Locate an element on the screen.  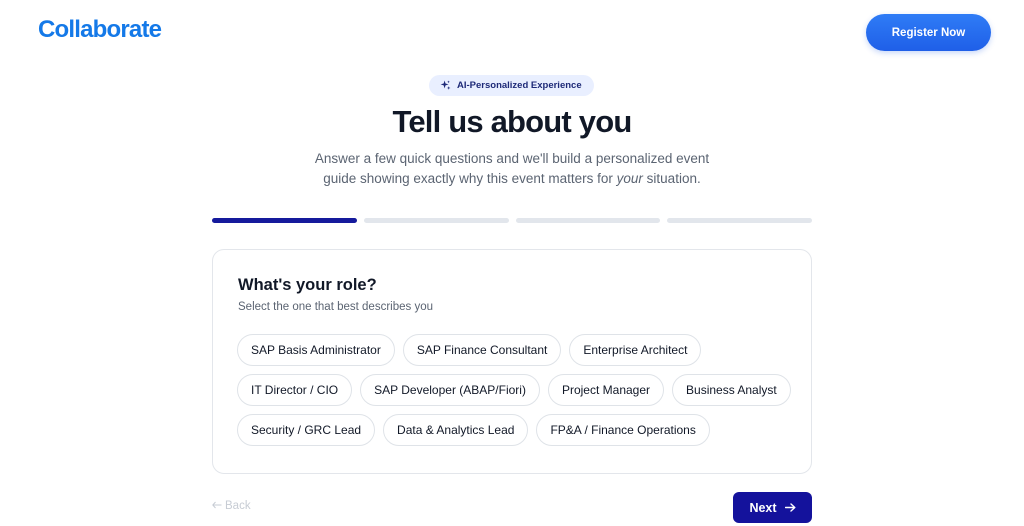
question-helper-text: Select the one that best describes you is located at coordinates (335, 307).